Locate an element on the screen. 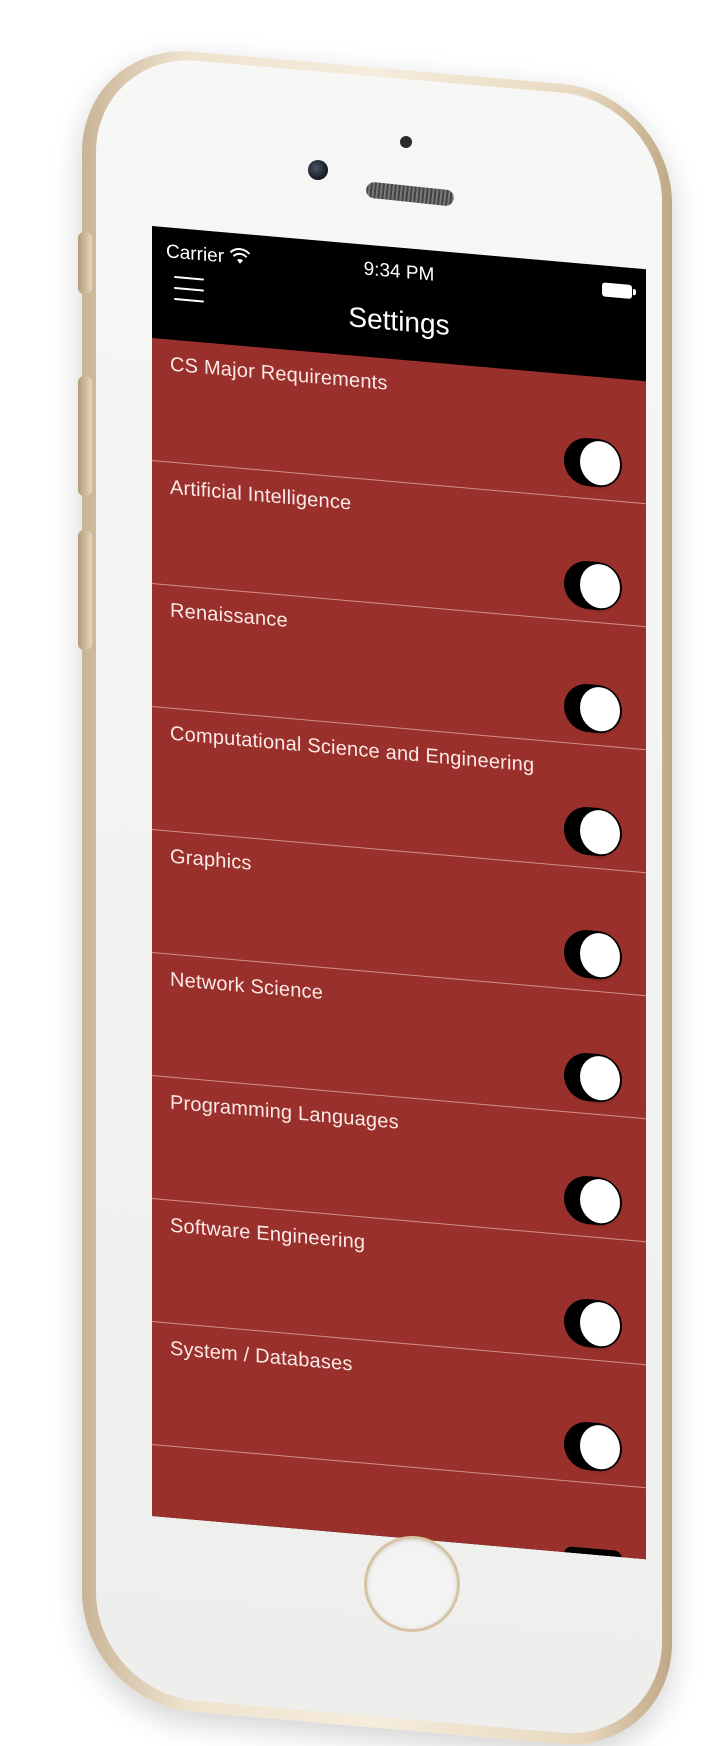 The height and width of the screenshot is (1746, 724). front-camera-icon is located at coordinates (318, 170).